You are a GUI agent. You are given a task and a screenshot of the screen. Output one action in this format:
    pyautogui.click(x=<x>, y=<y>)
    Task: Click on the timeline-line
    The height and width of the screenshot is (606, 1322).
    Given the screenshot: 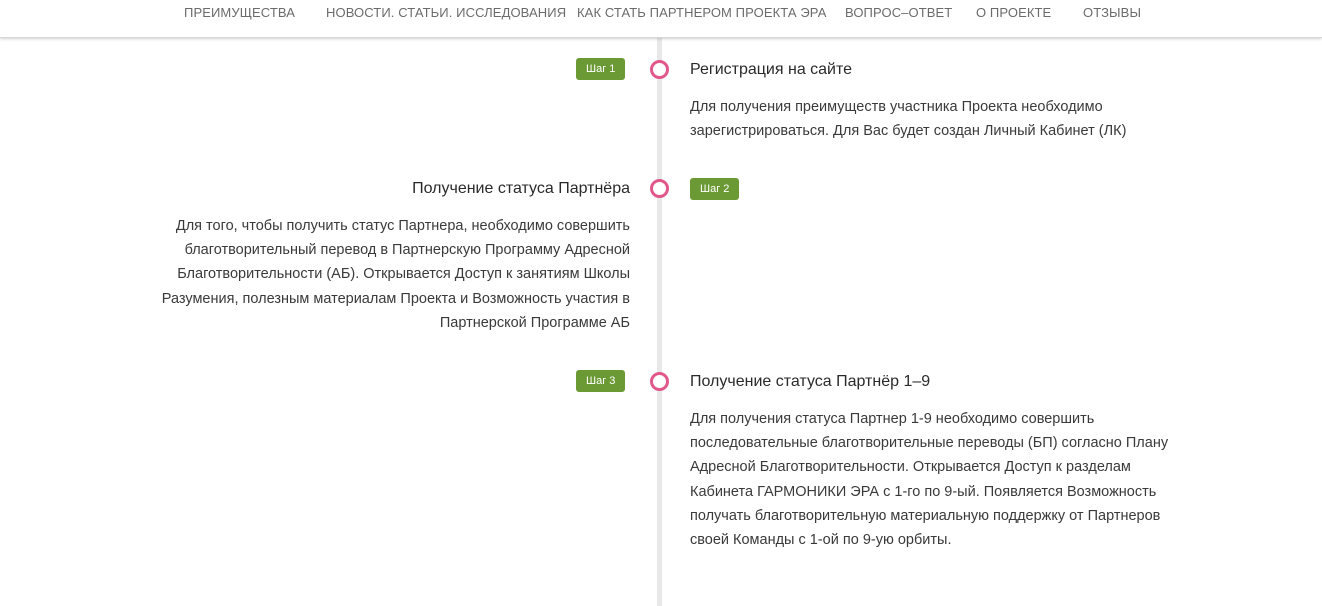 What is the action you would take?
    pyautogui.click(x=659, y=322)
    